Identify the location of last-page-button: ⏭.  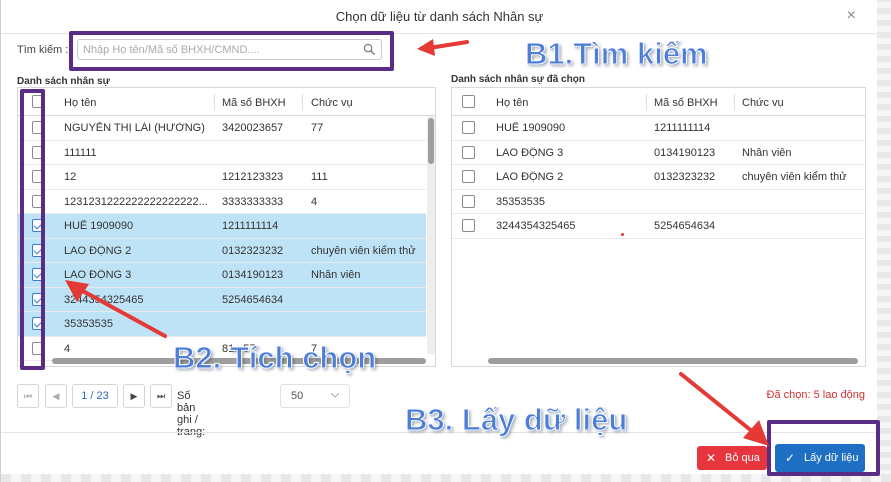
(161, 396).